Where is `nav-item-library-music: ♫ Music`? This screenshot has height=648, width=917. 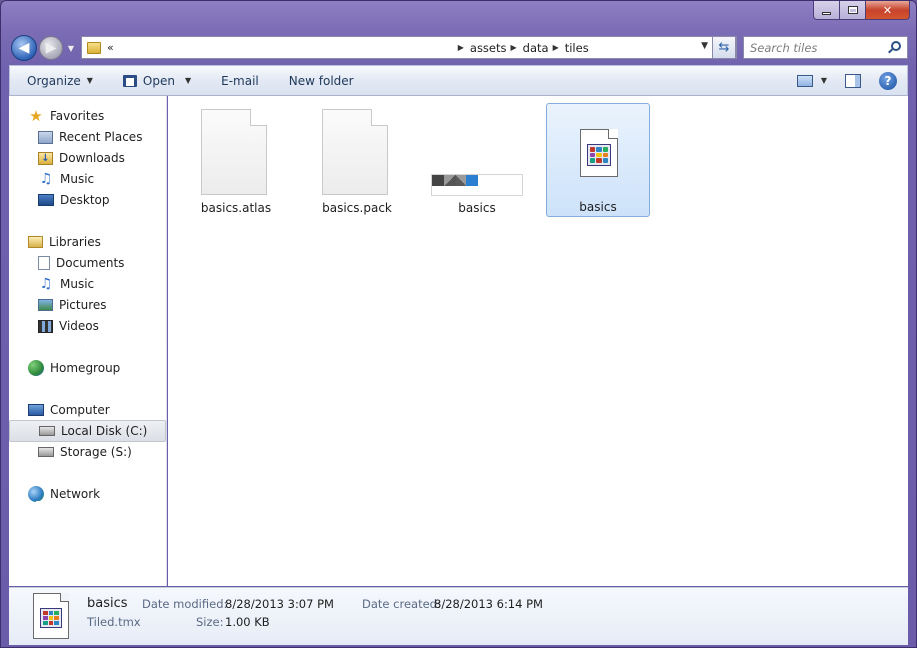 nav-item-library-music: ♫ Music is located at coordinates (87, 284).